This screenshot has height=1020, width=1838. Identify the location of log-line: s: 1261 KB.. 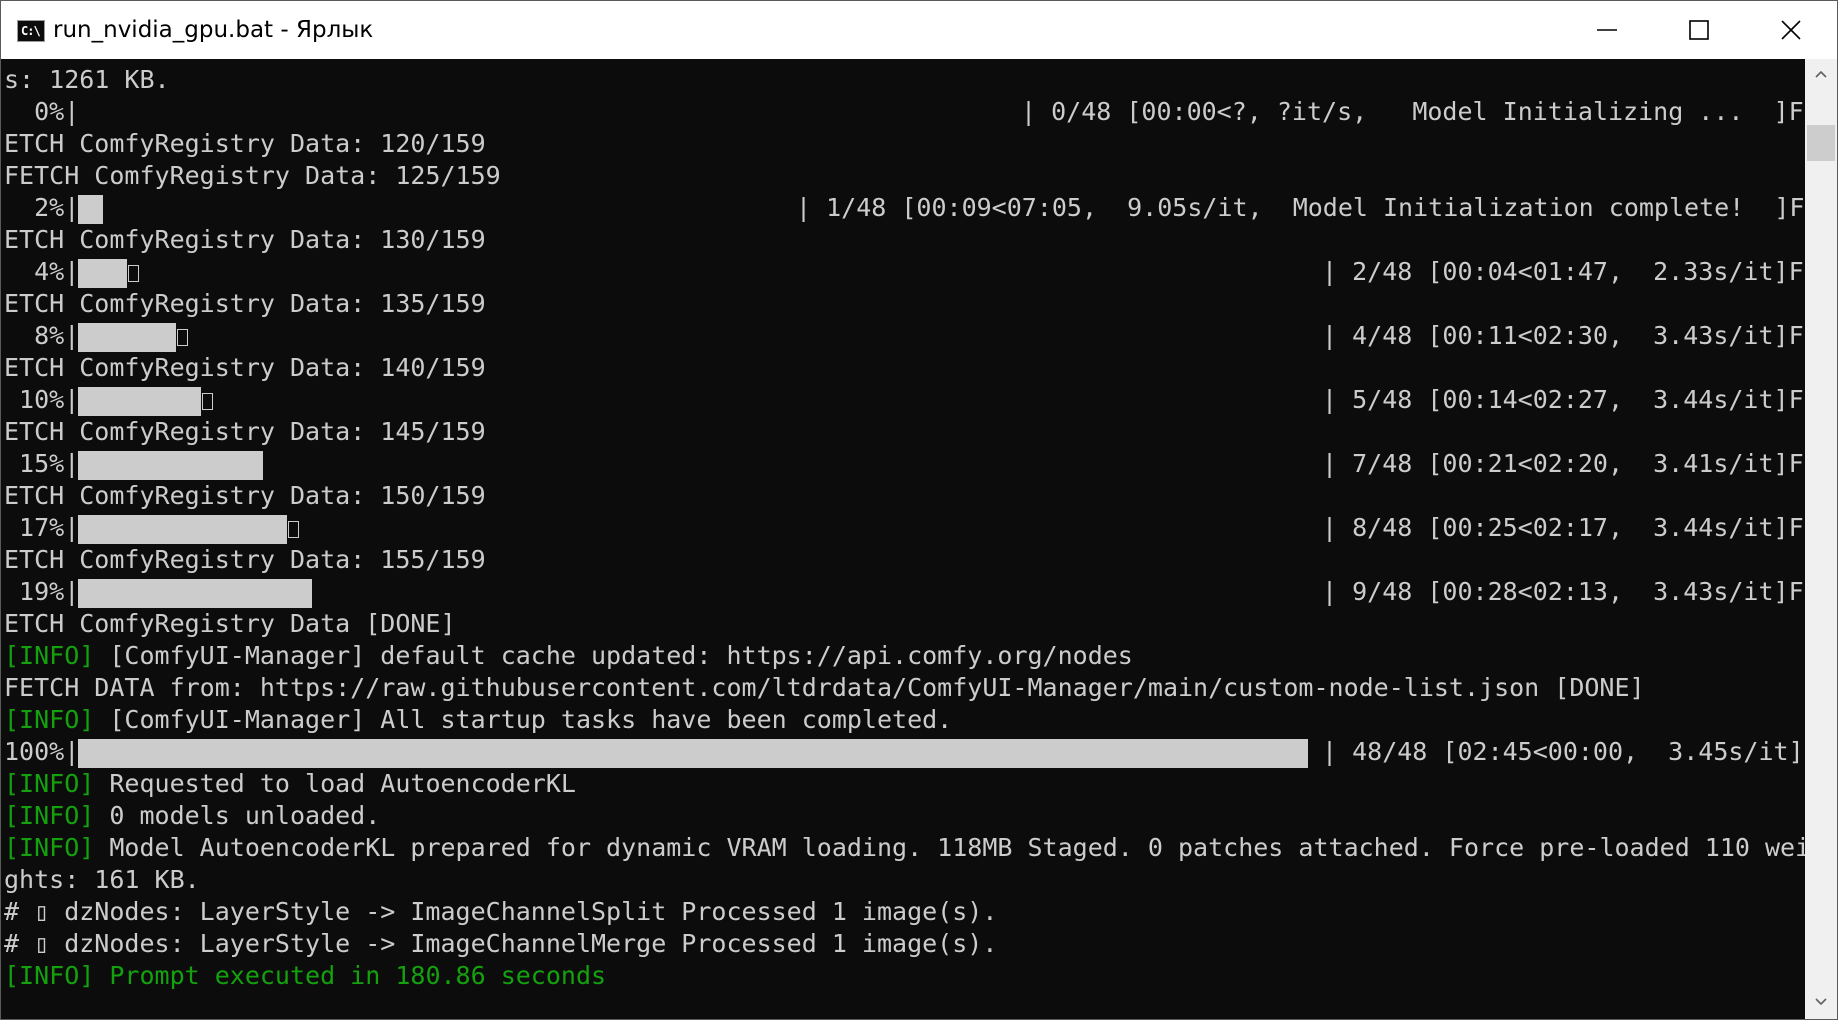
(904, 80).